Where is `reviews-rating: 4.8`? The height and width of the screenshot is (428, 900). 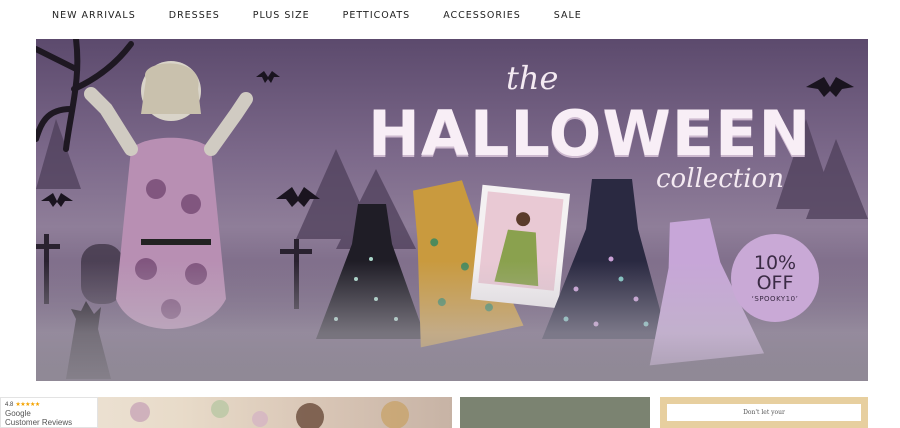
reviews-rating: 4.8 is located at coordinates (9, 404).